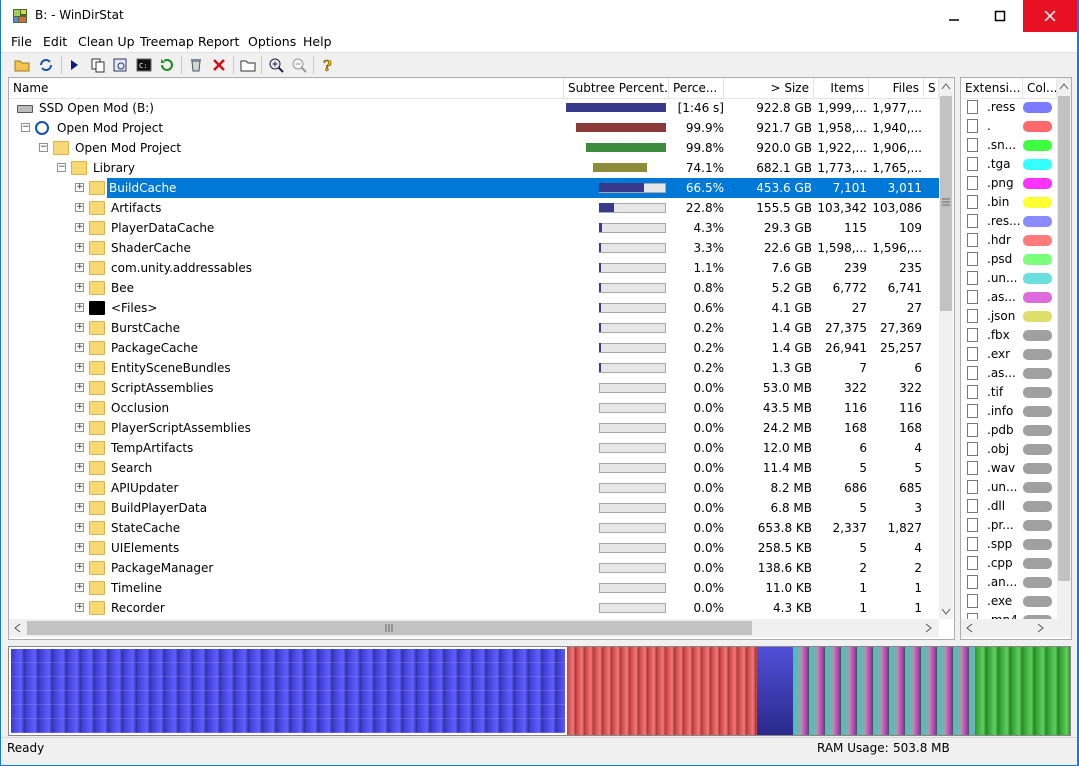 The image size is (1079, 766). I want to click on open-button, so click(22, 65).